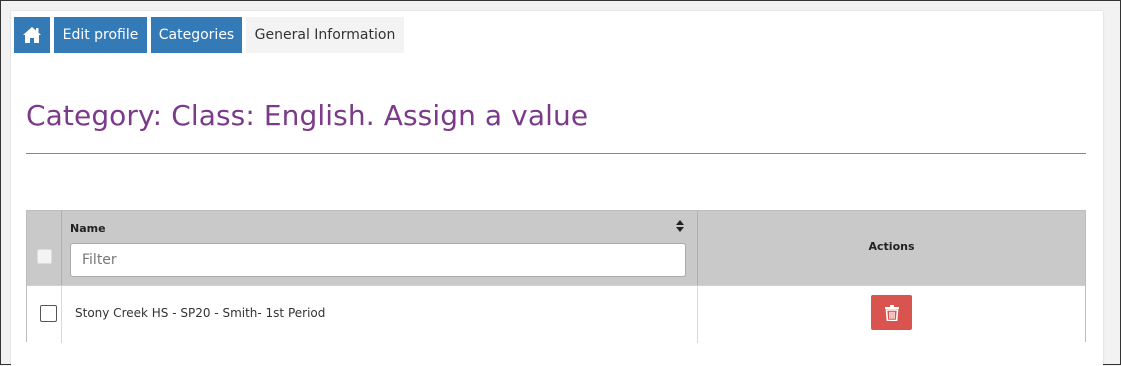 Image resolution: width=1121 pixels, height=366 pixels. What do you see at coordinates (100, 35) in the screenshot?
I see `breadcrumb-edit-profile: Edit profile` at bounding box center [100, 35].